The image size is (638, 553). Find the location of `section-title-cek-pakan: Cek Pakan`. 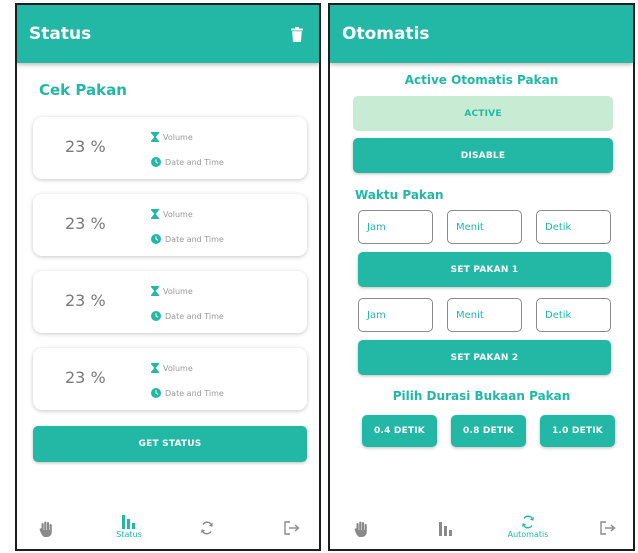

section-title-cek-pakan: Cek Pakan is located at coordinates (83, 90).